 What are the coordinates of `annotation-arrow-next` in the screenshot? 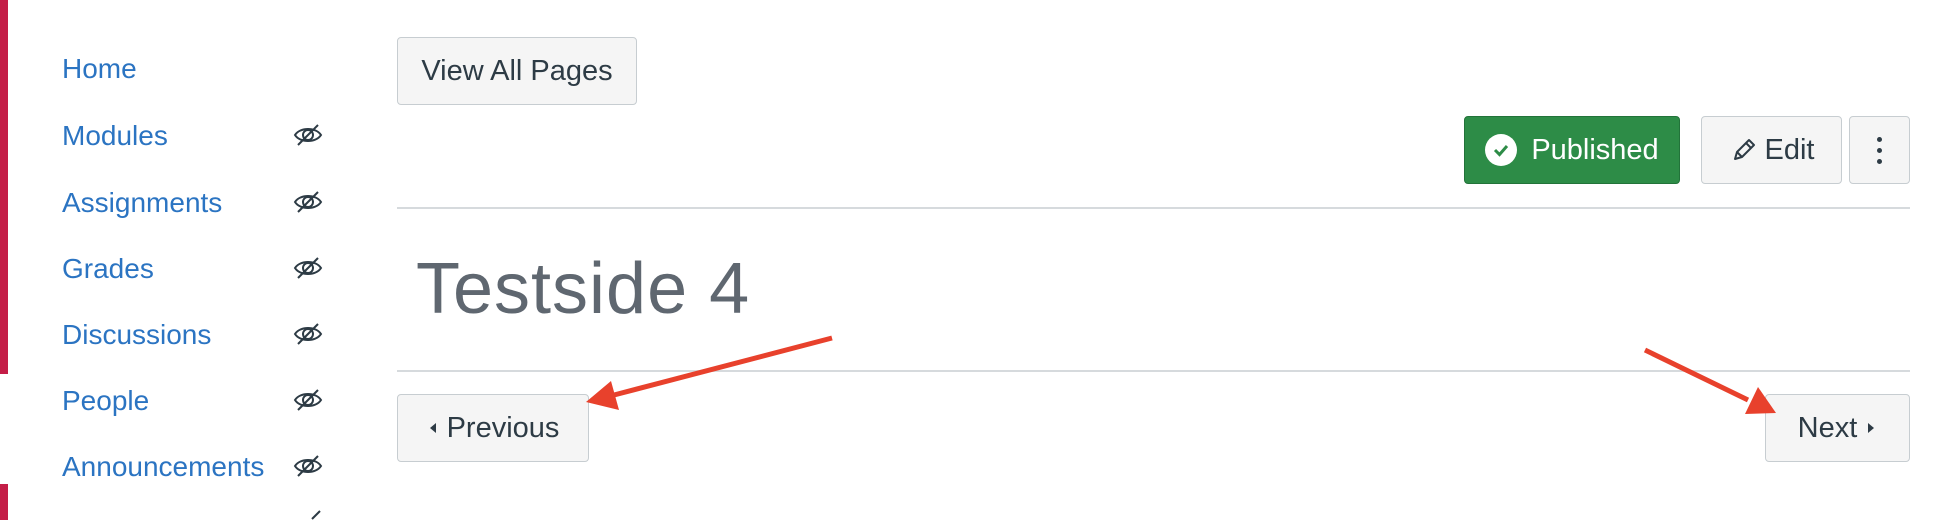 It's located at (1709, 380).